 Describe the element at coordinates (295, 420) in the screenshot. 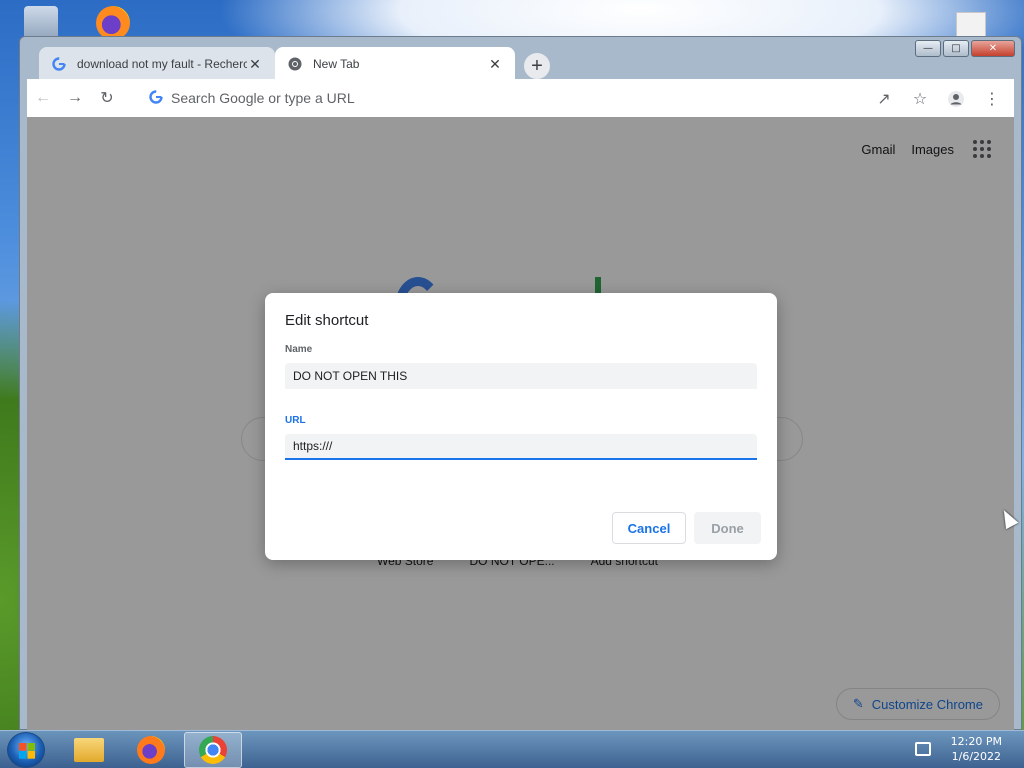

I see `url-label: URL` at that location.